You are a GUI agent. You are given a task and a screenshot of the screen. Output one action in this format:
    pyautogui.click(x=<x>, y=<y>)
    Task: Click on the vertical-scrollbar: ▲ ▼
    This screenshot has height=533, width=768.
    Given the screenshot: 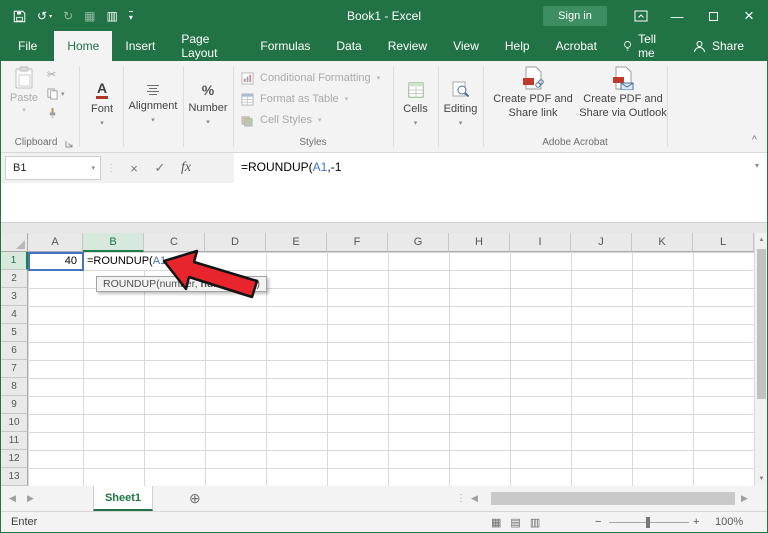 What is the action you would take?
    pyautogui.click(x=760, y=359)
    